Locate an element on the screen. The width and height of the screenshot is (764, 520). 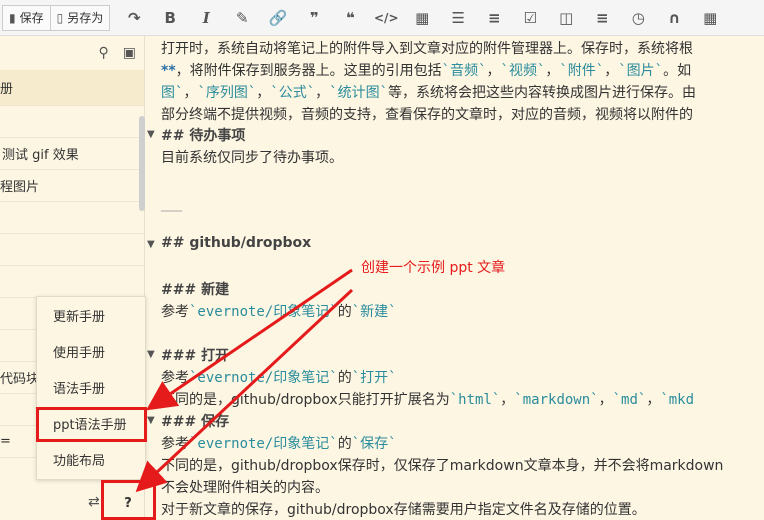
task-list-icon: ☑ is located at coordinates (530, 18).